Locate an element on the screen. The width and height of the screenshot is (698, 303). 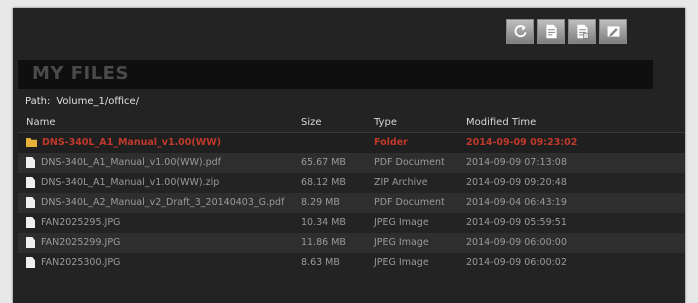
column-header-size: Size is located at coordinates (311, 122).